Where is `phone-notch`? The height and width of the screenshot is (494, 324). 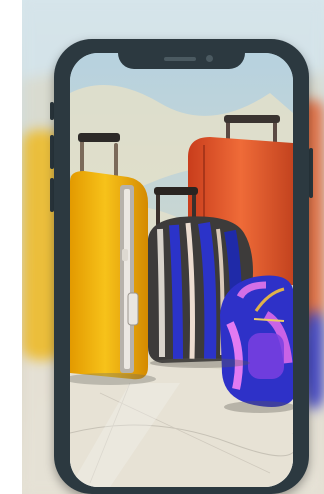 phone-notch is located at coordinates (181, 54).